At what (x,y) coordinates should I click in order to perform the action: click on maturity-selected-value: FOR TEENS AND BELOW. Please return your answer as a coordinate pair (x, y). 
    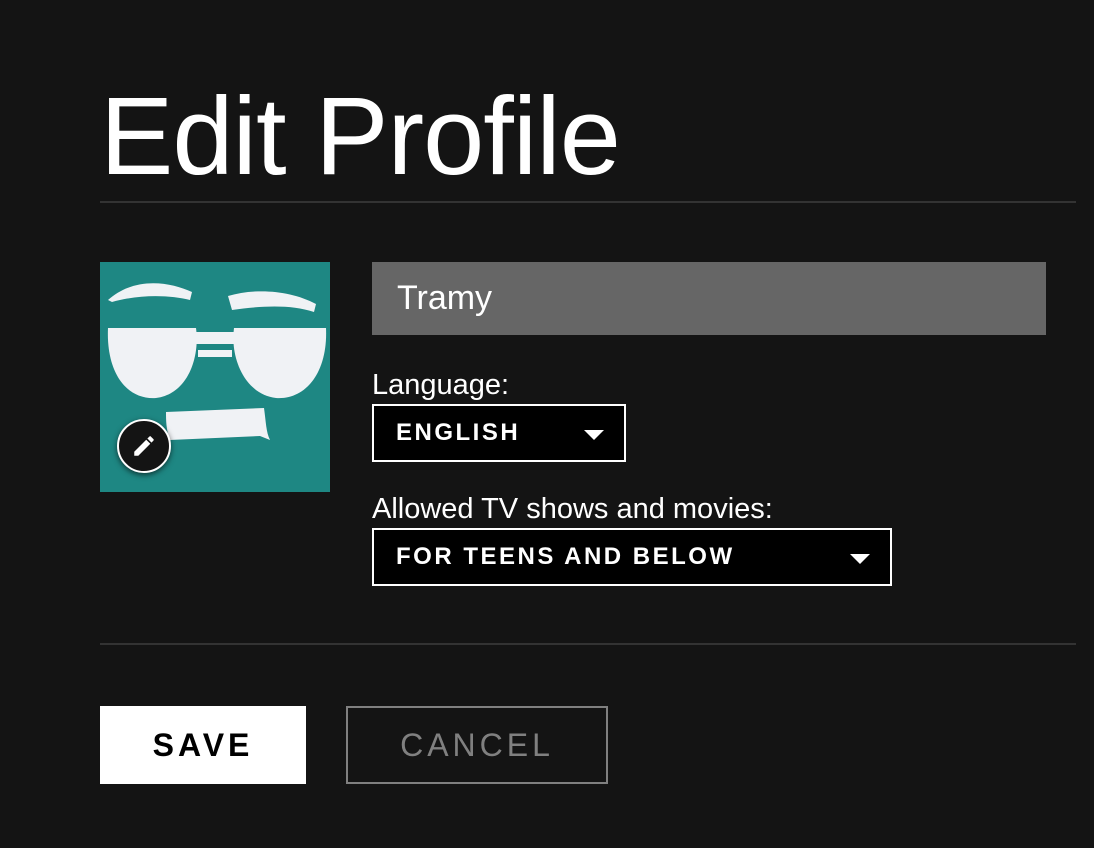
    Looking at the image, I should click on (565, 556).